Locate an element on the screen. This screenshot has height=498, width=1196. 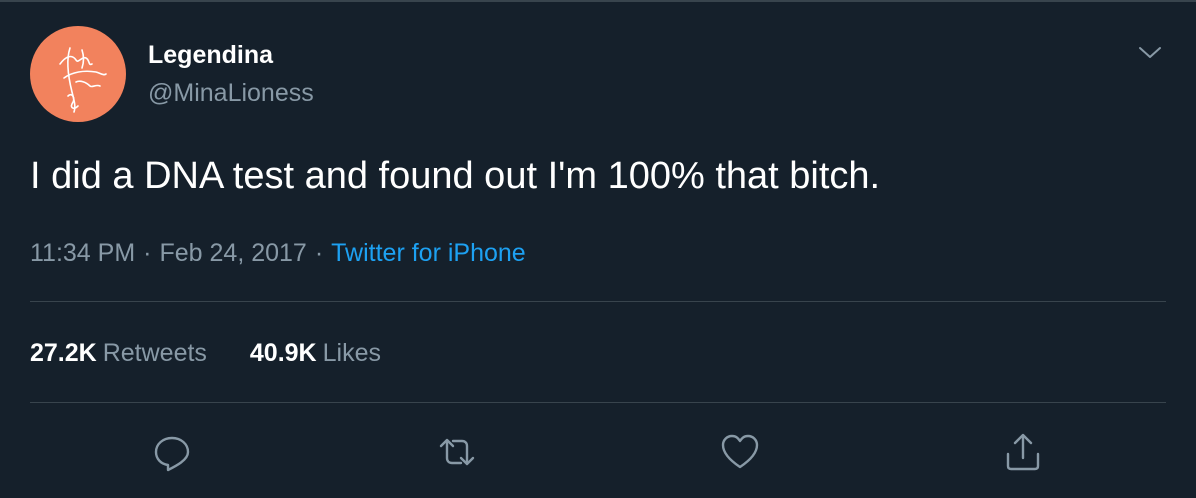
tweet-meta: 11:34 PM · Feb 24, 2017 · Twitter for iPhone is located at coordinates (278, 253).